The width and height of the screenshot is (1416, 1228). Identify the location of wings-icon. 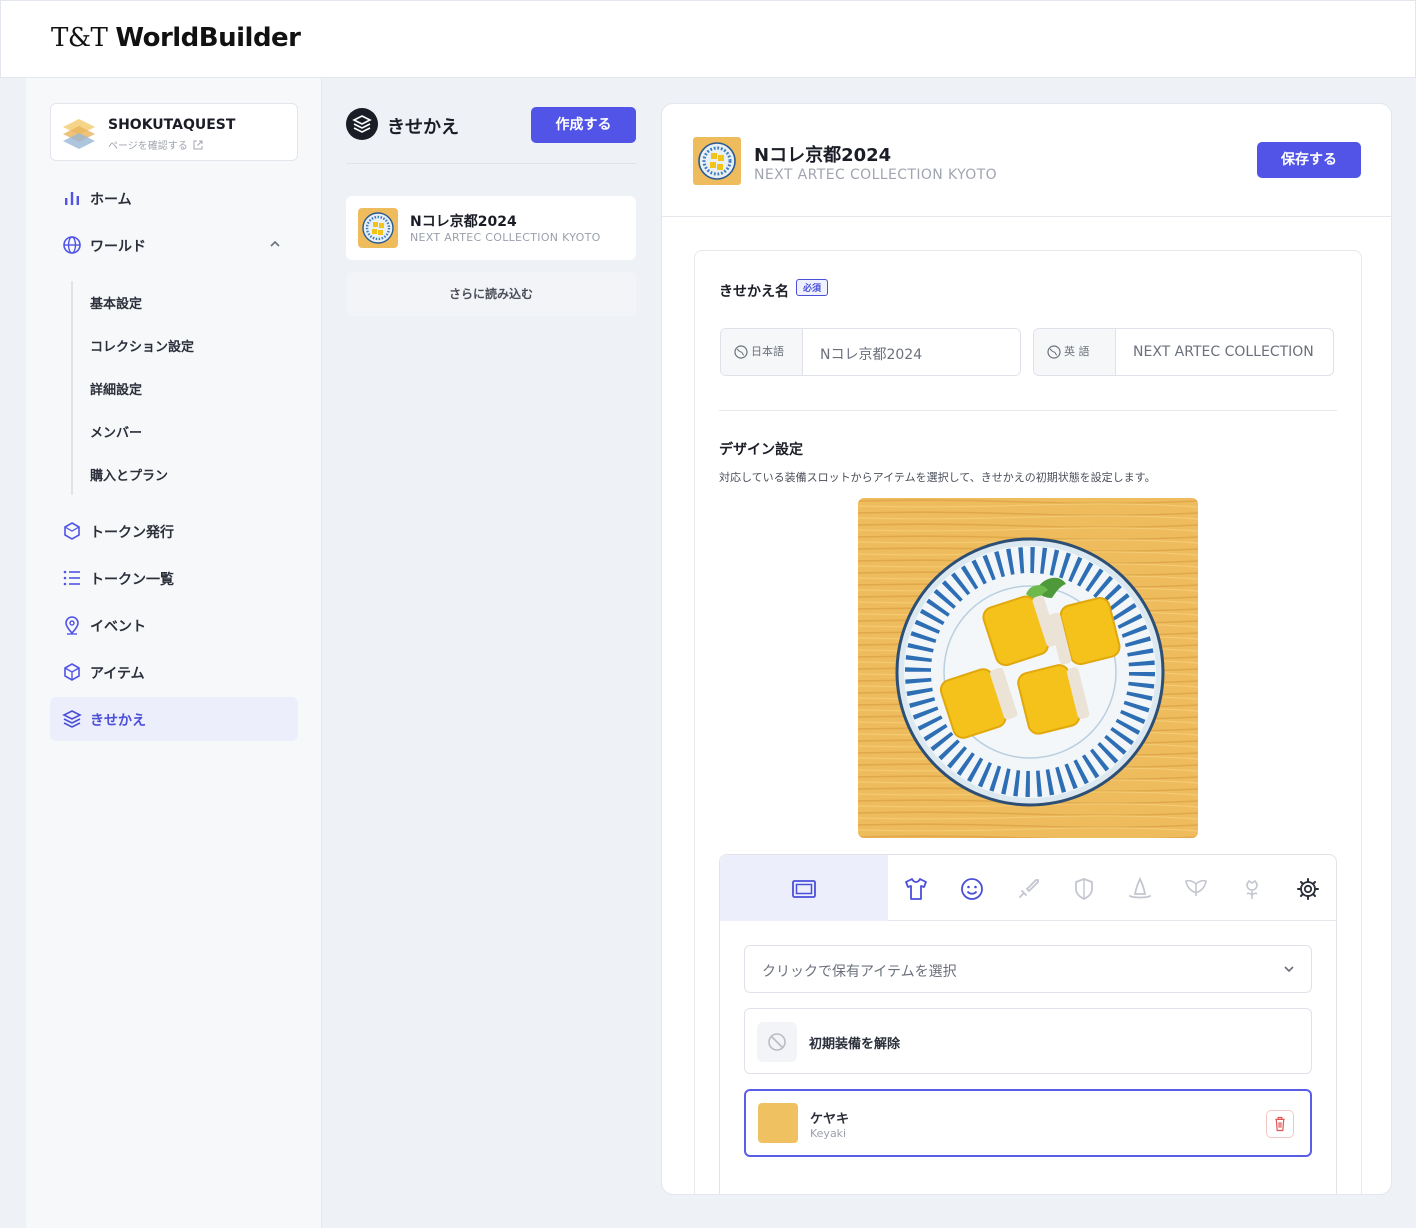
(1196, 889).